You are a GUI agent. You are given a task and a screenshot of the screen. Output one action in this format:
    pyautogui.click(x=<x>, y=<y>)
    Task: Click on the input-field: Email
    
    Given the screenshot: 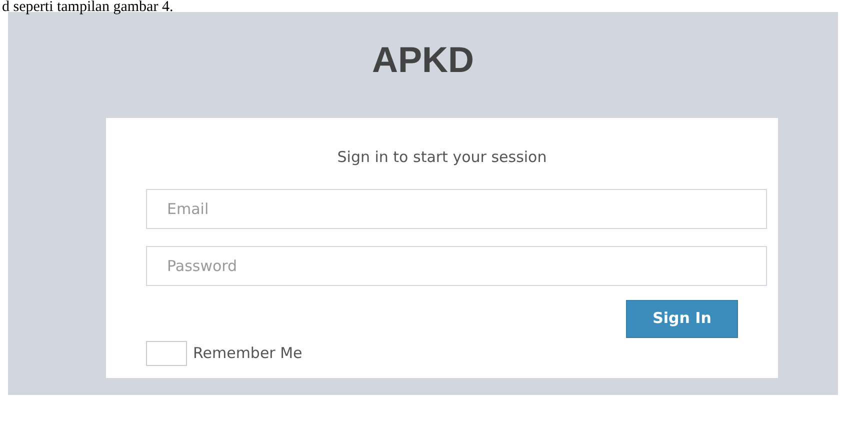 What is the action you would take?
    pyautogui.click(x=456, y=208)
    